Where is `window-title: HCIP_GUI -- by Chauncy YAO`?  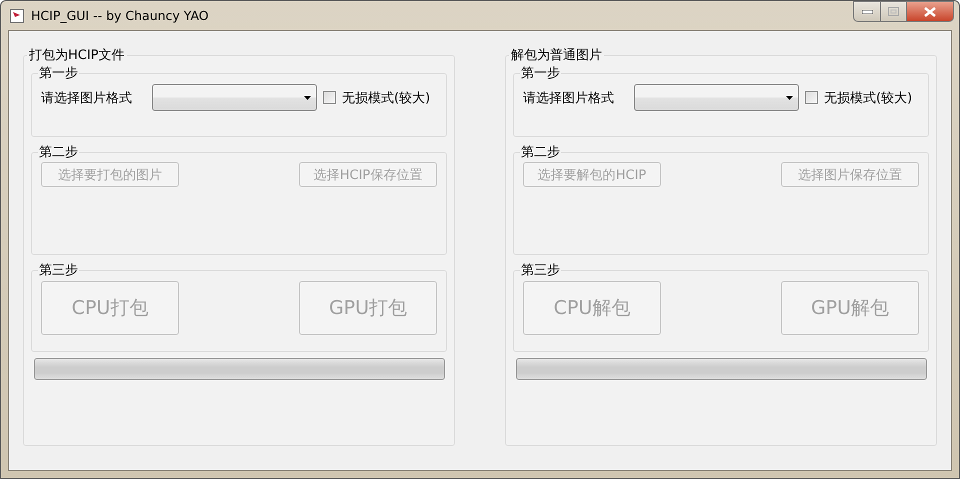 window-title: HCIP_GUI -- by Chauncy YAO is located at coordinates (120, 15).